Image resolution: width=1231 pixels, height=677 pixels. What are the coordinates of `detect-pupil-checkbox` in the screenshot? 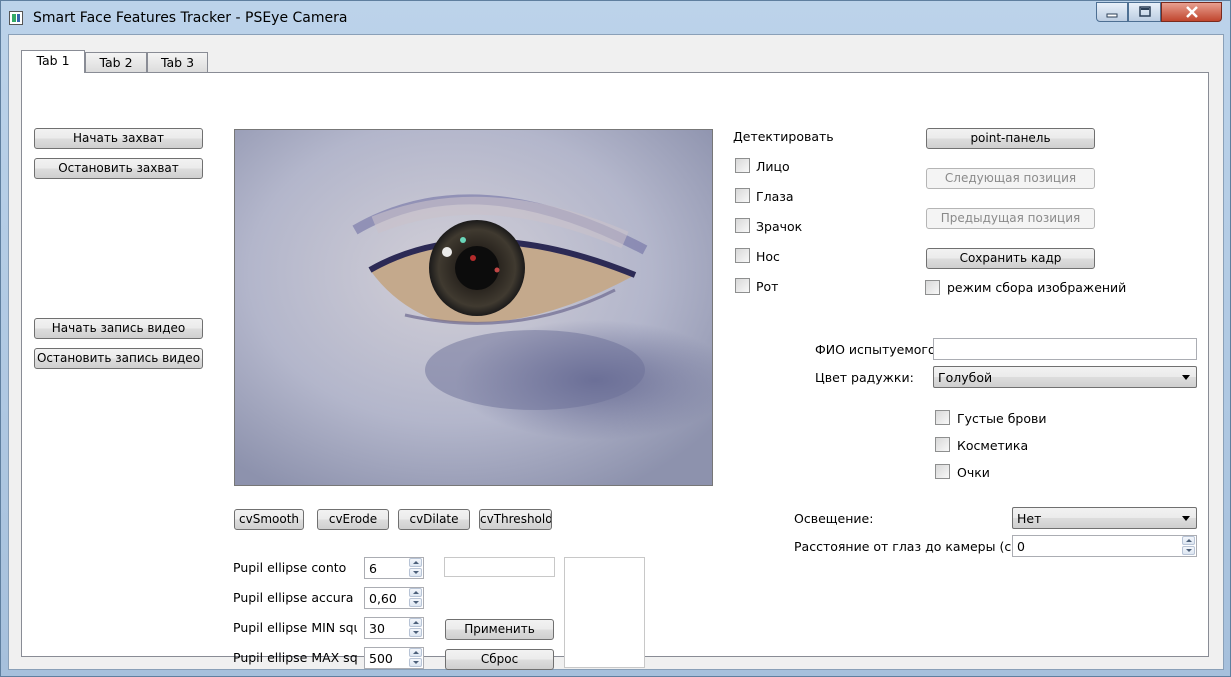 It's located at (742, 225).